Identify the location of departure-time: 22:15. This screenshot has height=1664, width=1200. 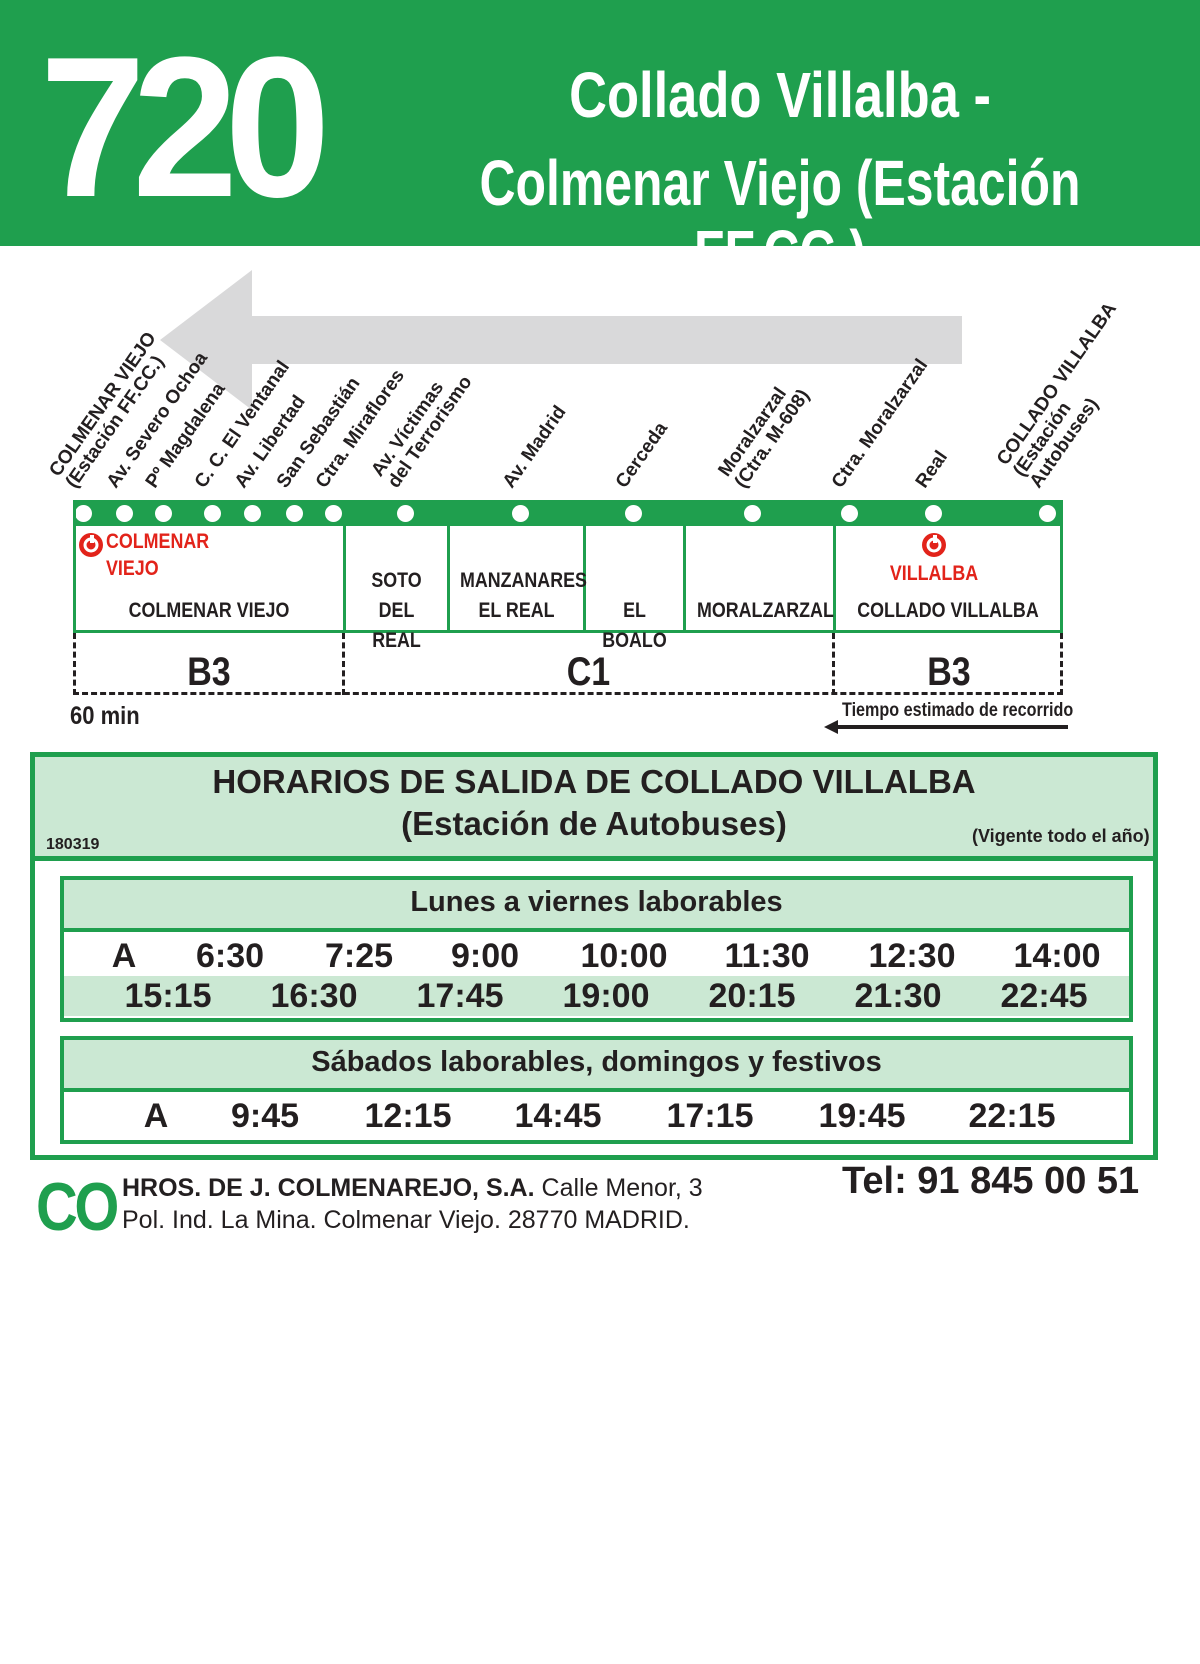
(1012, 1116).